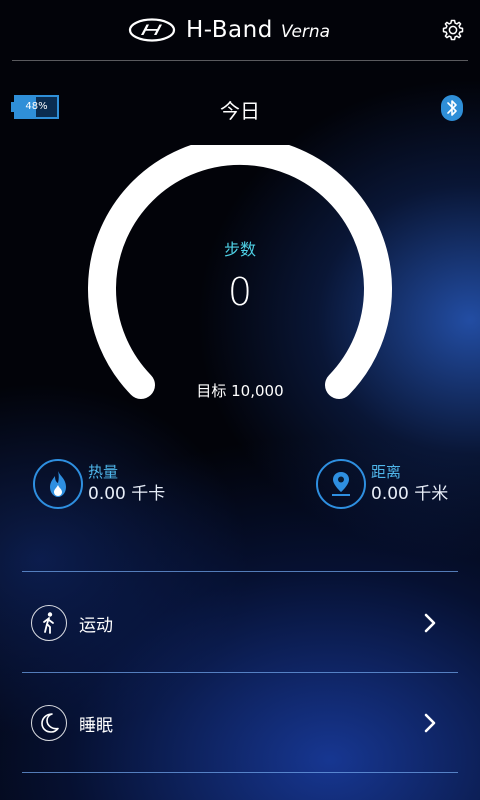  What do you see at coordinates (240, 623) in the screenshot?
I see `menu-item-exercise: 运动` at bounding box center [240, 623].